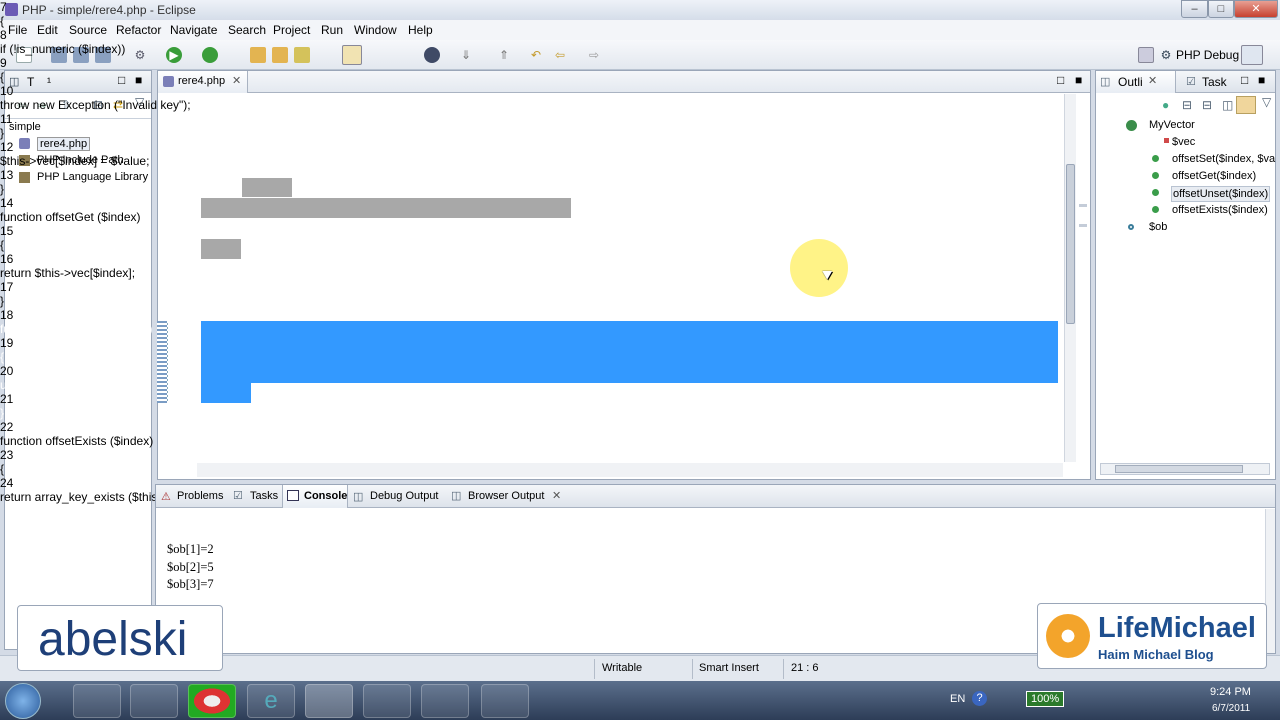 This screenshot has width=1280, height=720. Describe the element at coordinates (1146, 55) in the screenshot. I see `open-perspective-icon` at that location.